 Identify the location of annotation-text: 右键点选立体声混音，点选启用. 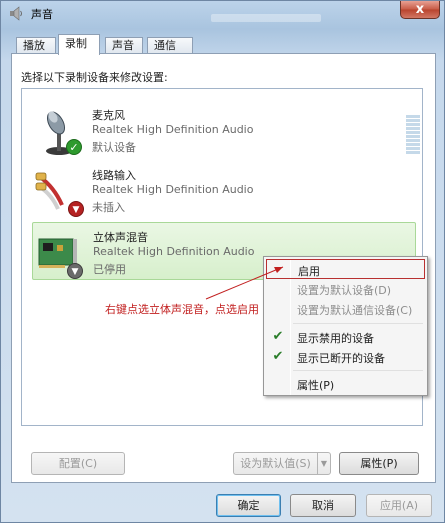
(182, 309).